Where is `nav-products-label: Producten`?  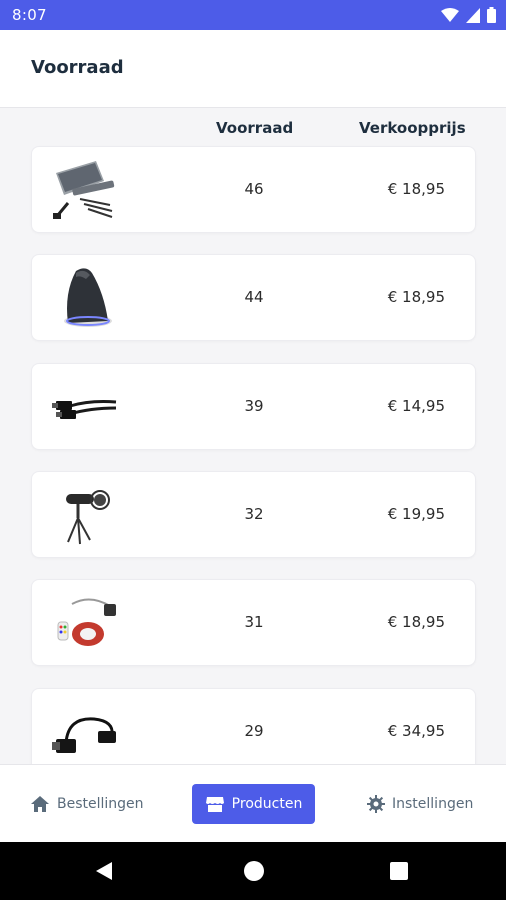
nav-products-label: Producten is located at coordinates (267, 804).